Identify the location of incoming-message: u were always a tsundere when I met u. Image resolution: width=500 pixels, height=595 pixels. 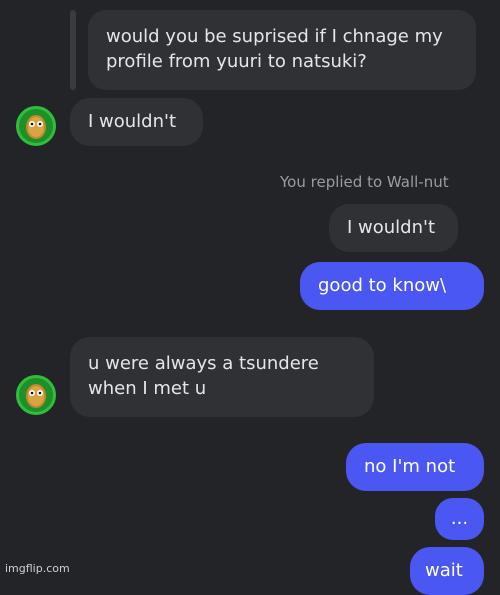
(222, 377).